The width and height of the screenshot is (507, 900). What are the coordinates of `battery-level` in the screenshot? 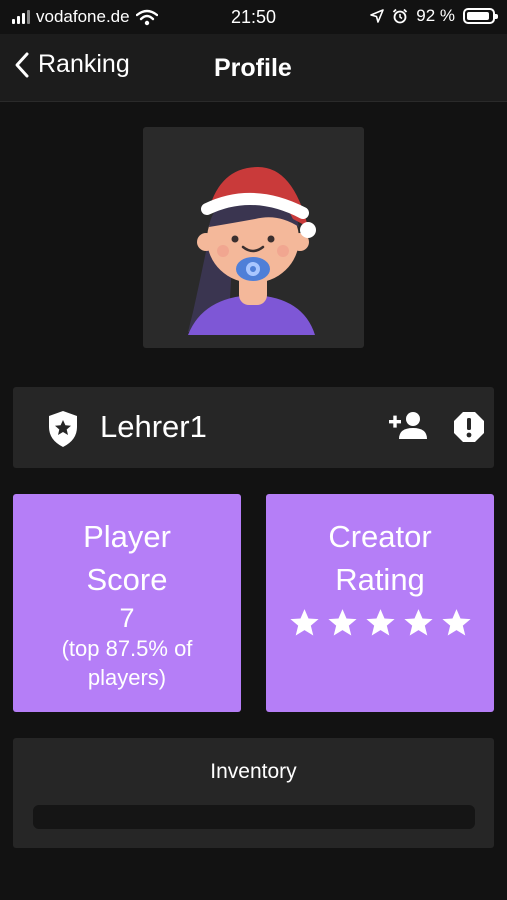 It's located at (478, 16).